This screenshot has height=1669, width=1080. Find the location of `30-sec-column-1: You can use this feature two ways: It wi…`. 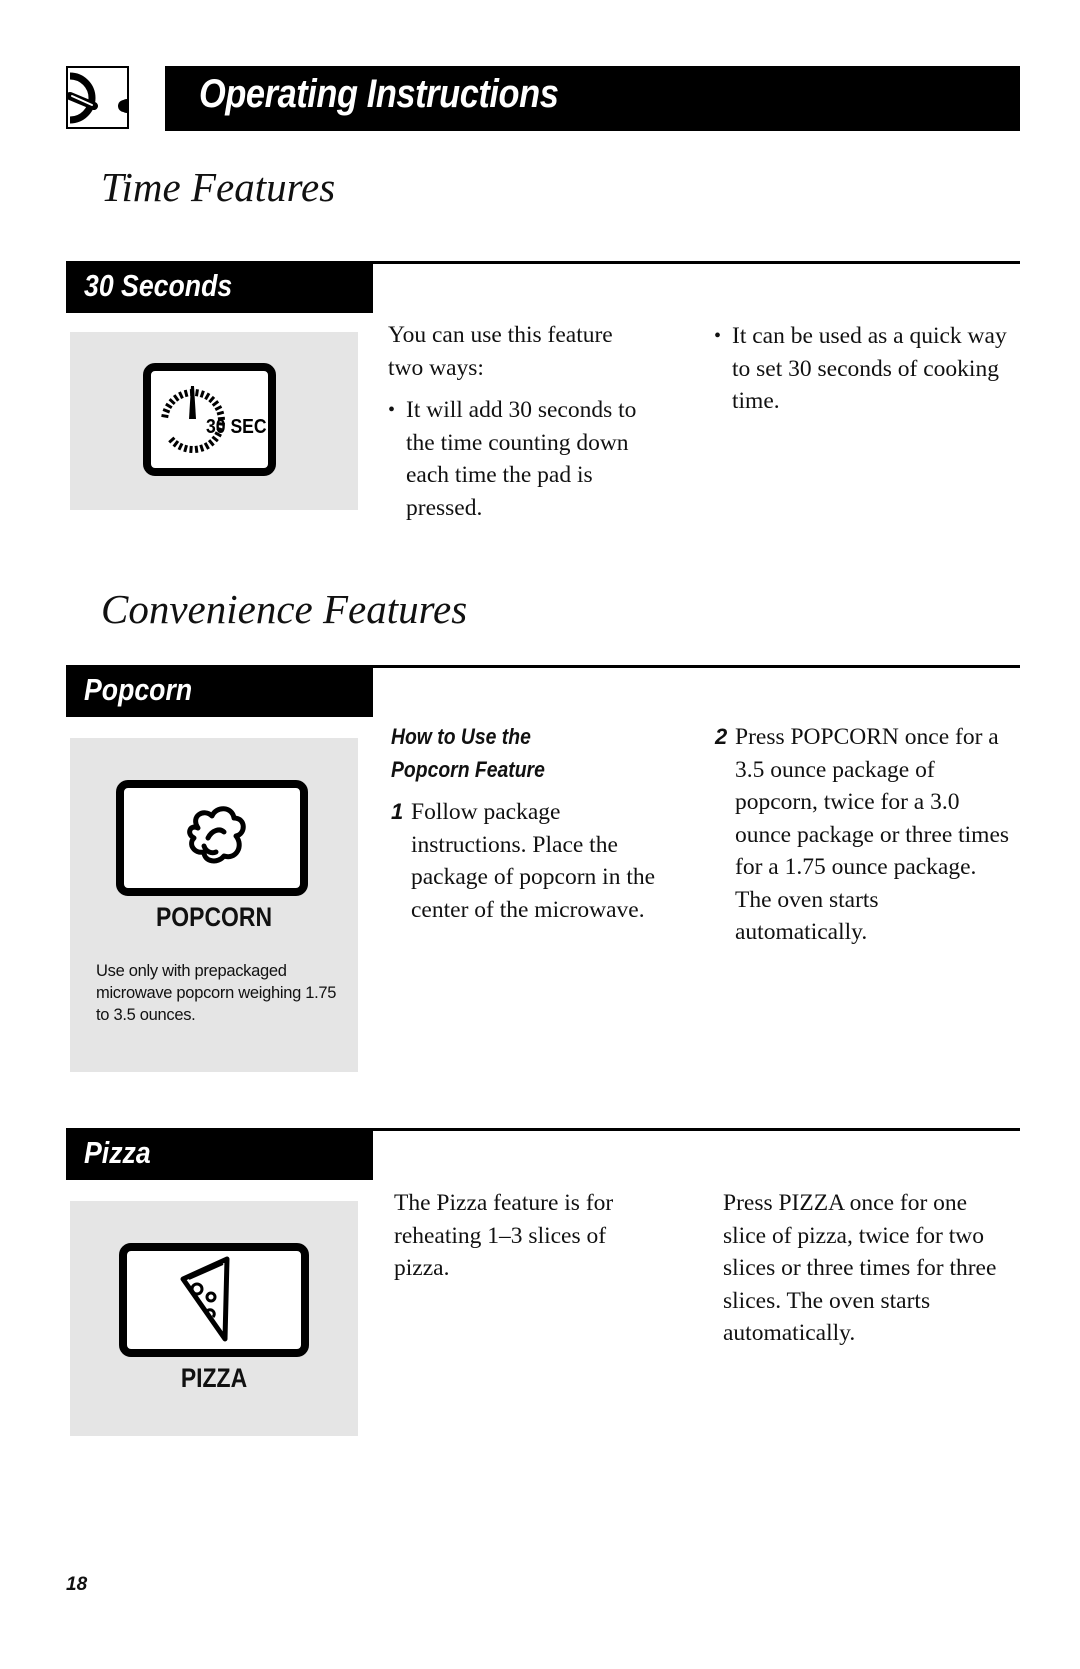

30-sec-column-1: You can use this feature two ways: It wi… is located at coordinates (533, 421).